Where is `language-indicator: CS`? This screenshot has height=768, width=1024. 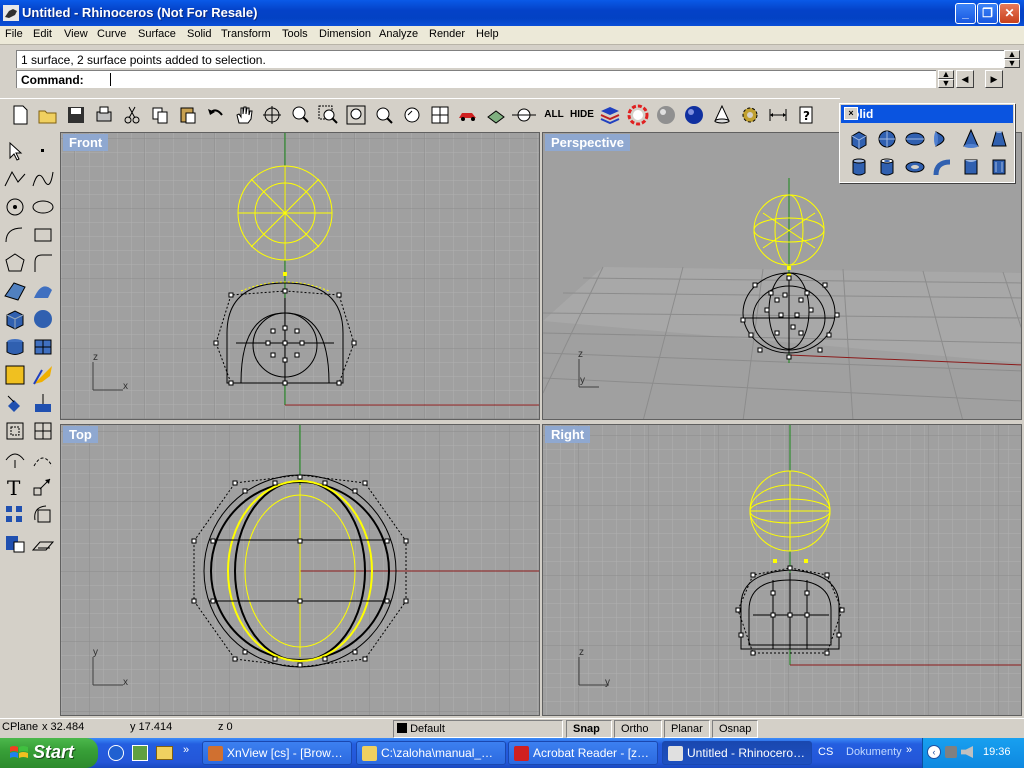
language-indicator: CS is located at coordinates (825, 752).